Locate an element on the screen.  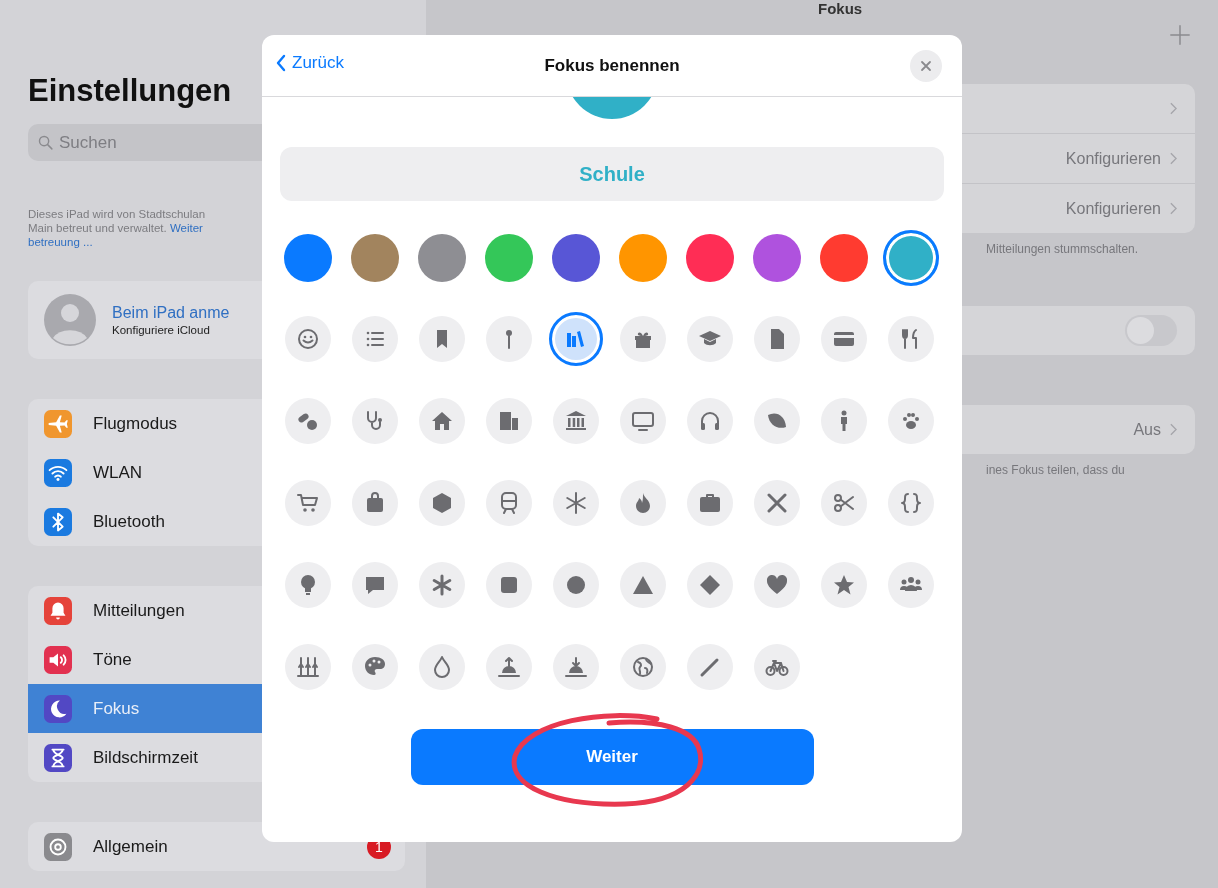
scissors-icon is located at coordinates (844, 503).